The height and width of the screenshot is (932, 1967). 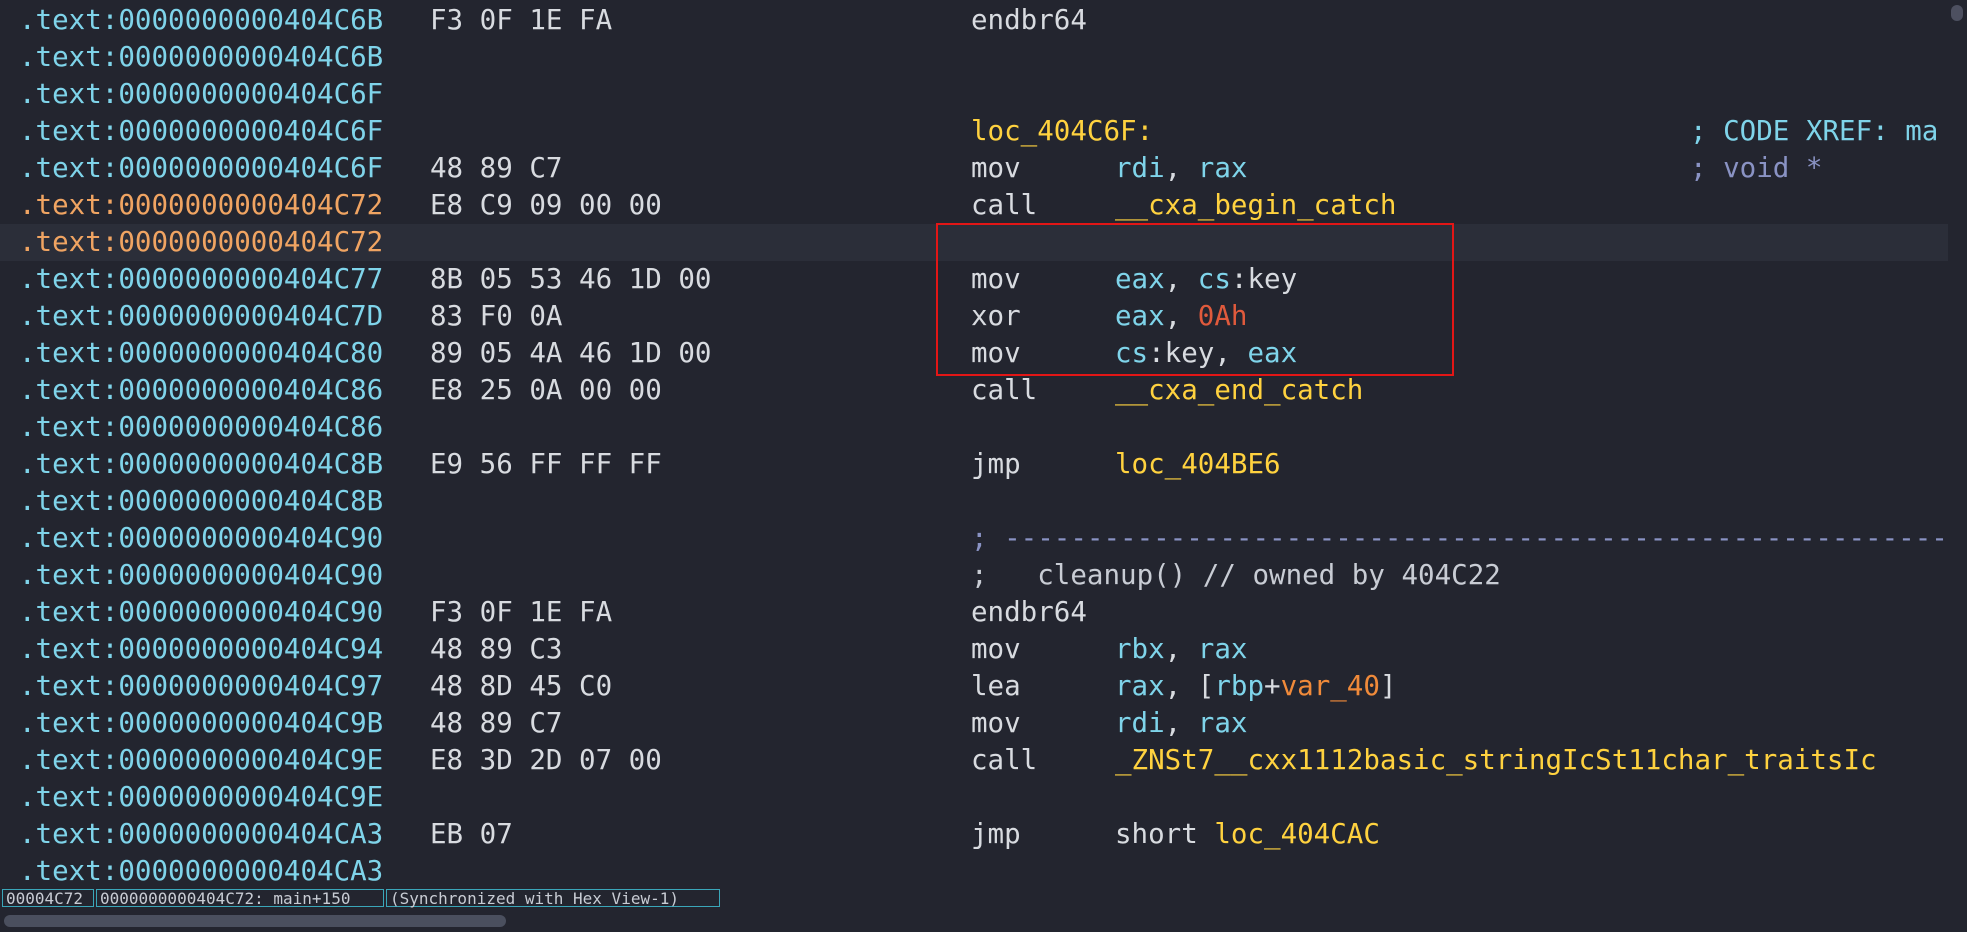 I want to click on operands: loc_404BE6, so click(x=1198, y=464).